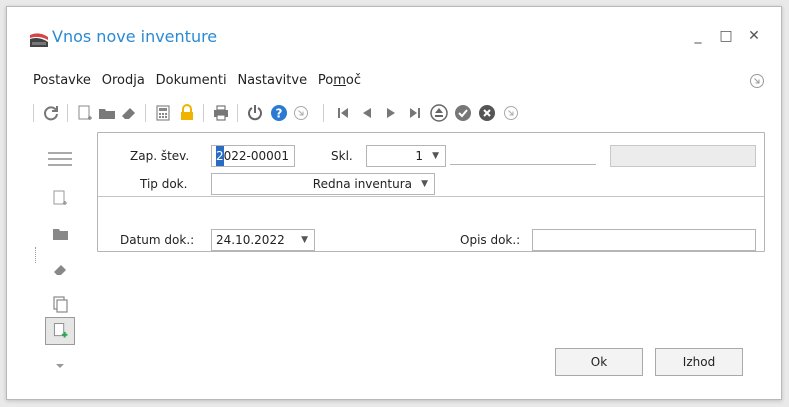 The height and width of the screenshot is (407, 789). What do you see at coordinates (36, 255) in the screenshot?
I see `sidebar-grip` at bounding box center [36, 255].